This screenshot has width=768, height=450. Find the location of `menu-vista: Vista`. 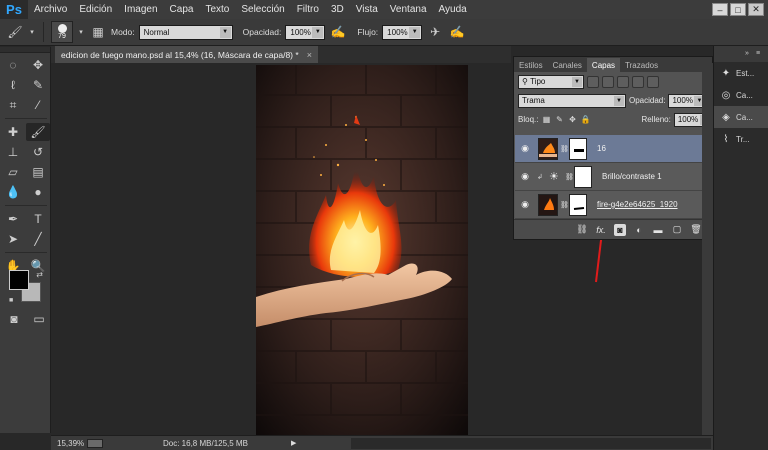

menu-vista: Vista is located at coordinates (367, 9).